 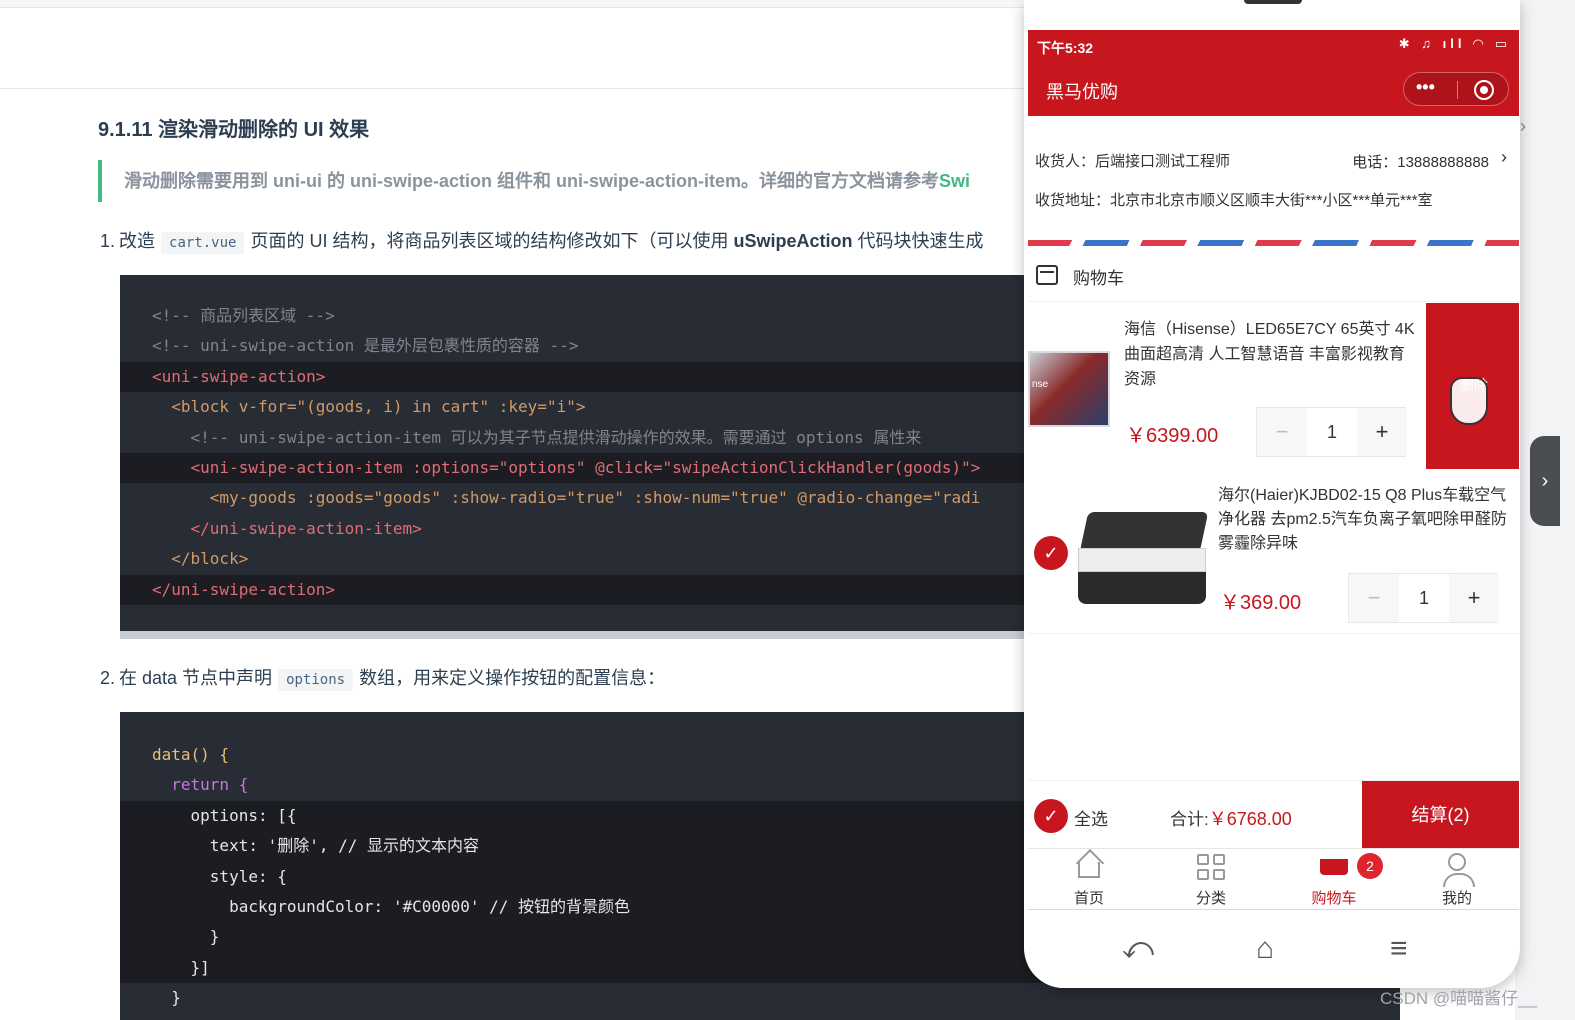 I want to click on capsule-divider, so click(x=1457, y=90).